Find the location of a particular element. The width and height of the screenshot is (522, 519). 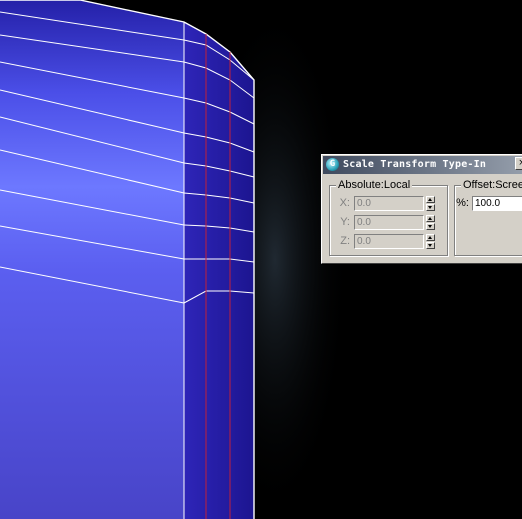

absolute-local-group: Absolute:Local X: 0.0 Y: 0.0 Z: 0.0 is located at coordinates (388, 217).